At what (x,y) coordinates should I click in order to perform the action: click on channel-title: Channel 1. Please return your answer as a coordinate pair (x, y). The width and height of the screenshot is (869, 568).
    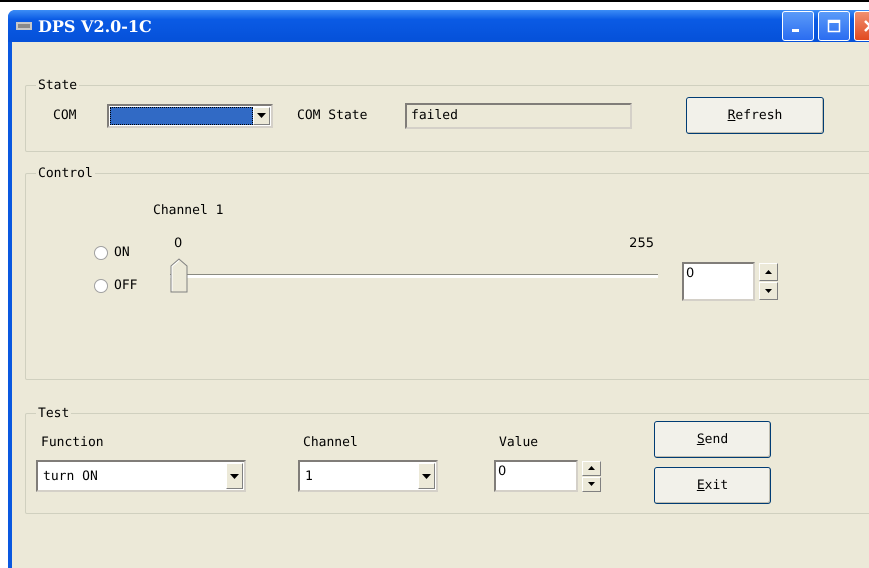
    Looking at the image, I should click on (188, 210).